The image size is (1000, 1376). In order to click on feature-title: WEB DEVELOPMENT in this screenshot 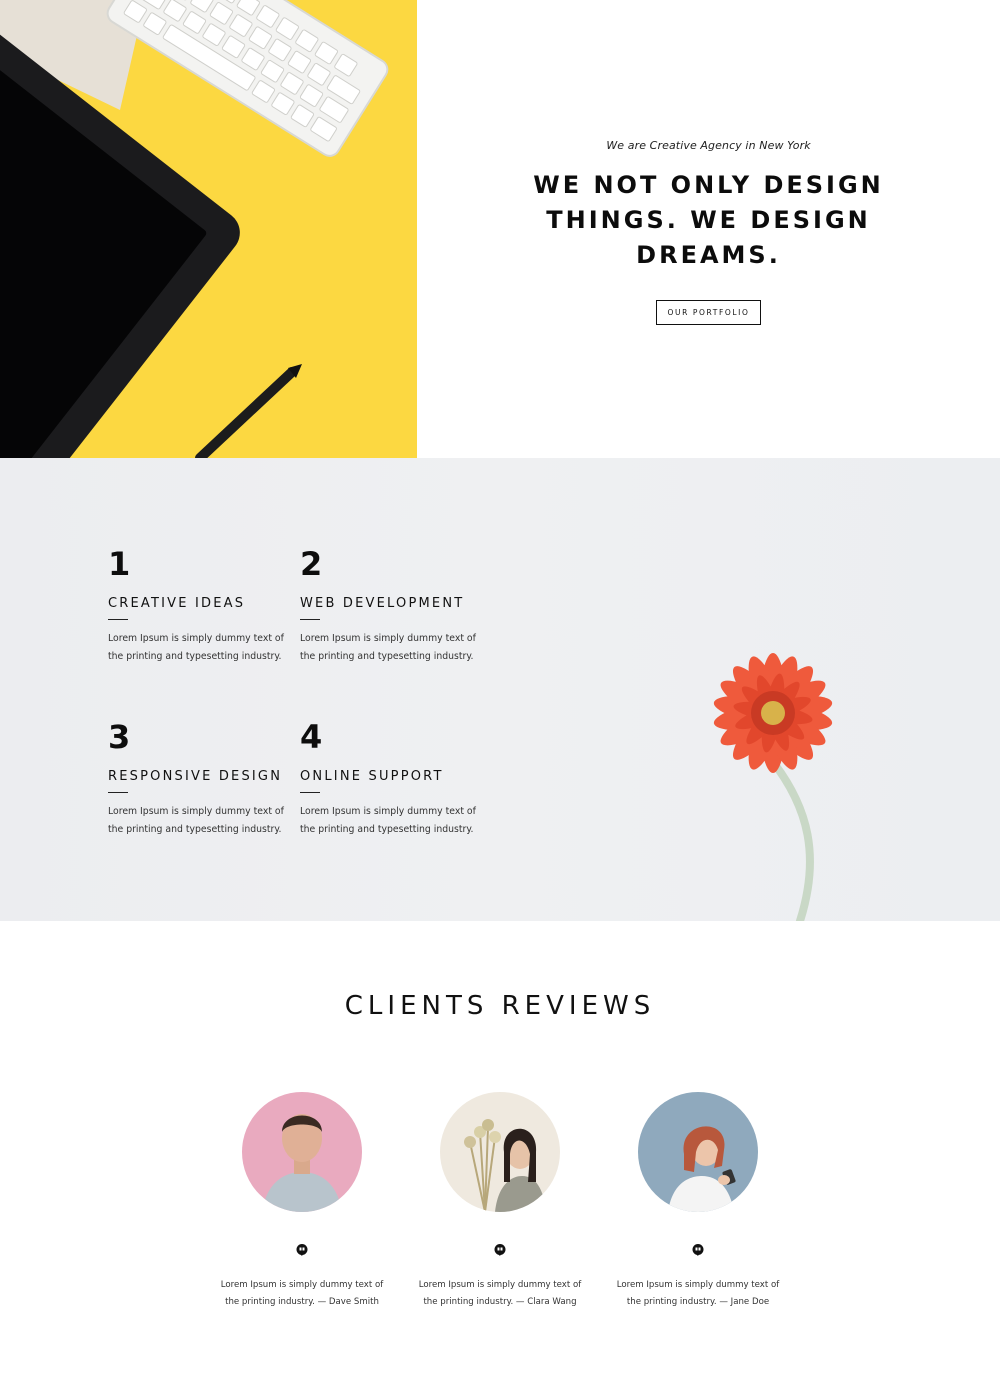, I will do `click(382, 603)`.